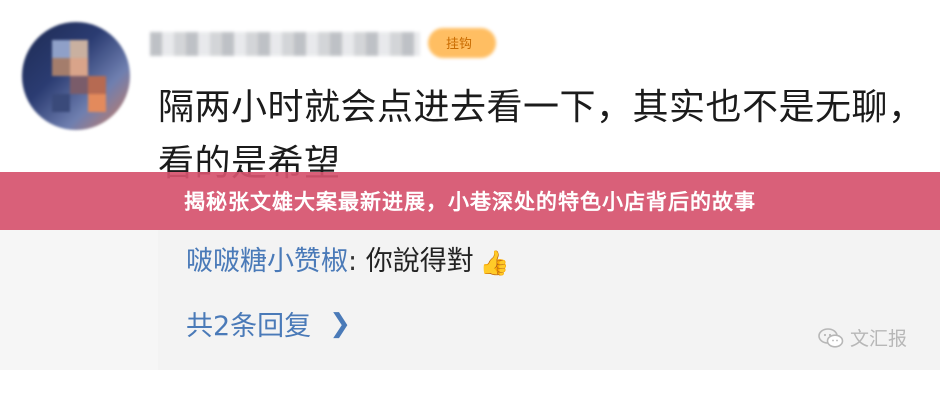  Describe the element at coordinates (459, 44) in the screenshot. I see `user-badge-label: 挂钩` at that location.